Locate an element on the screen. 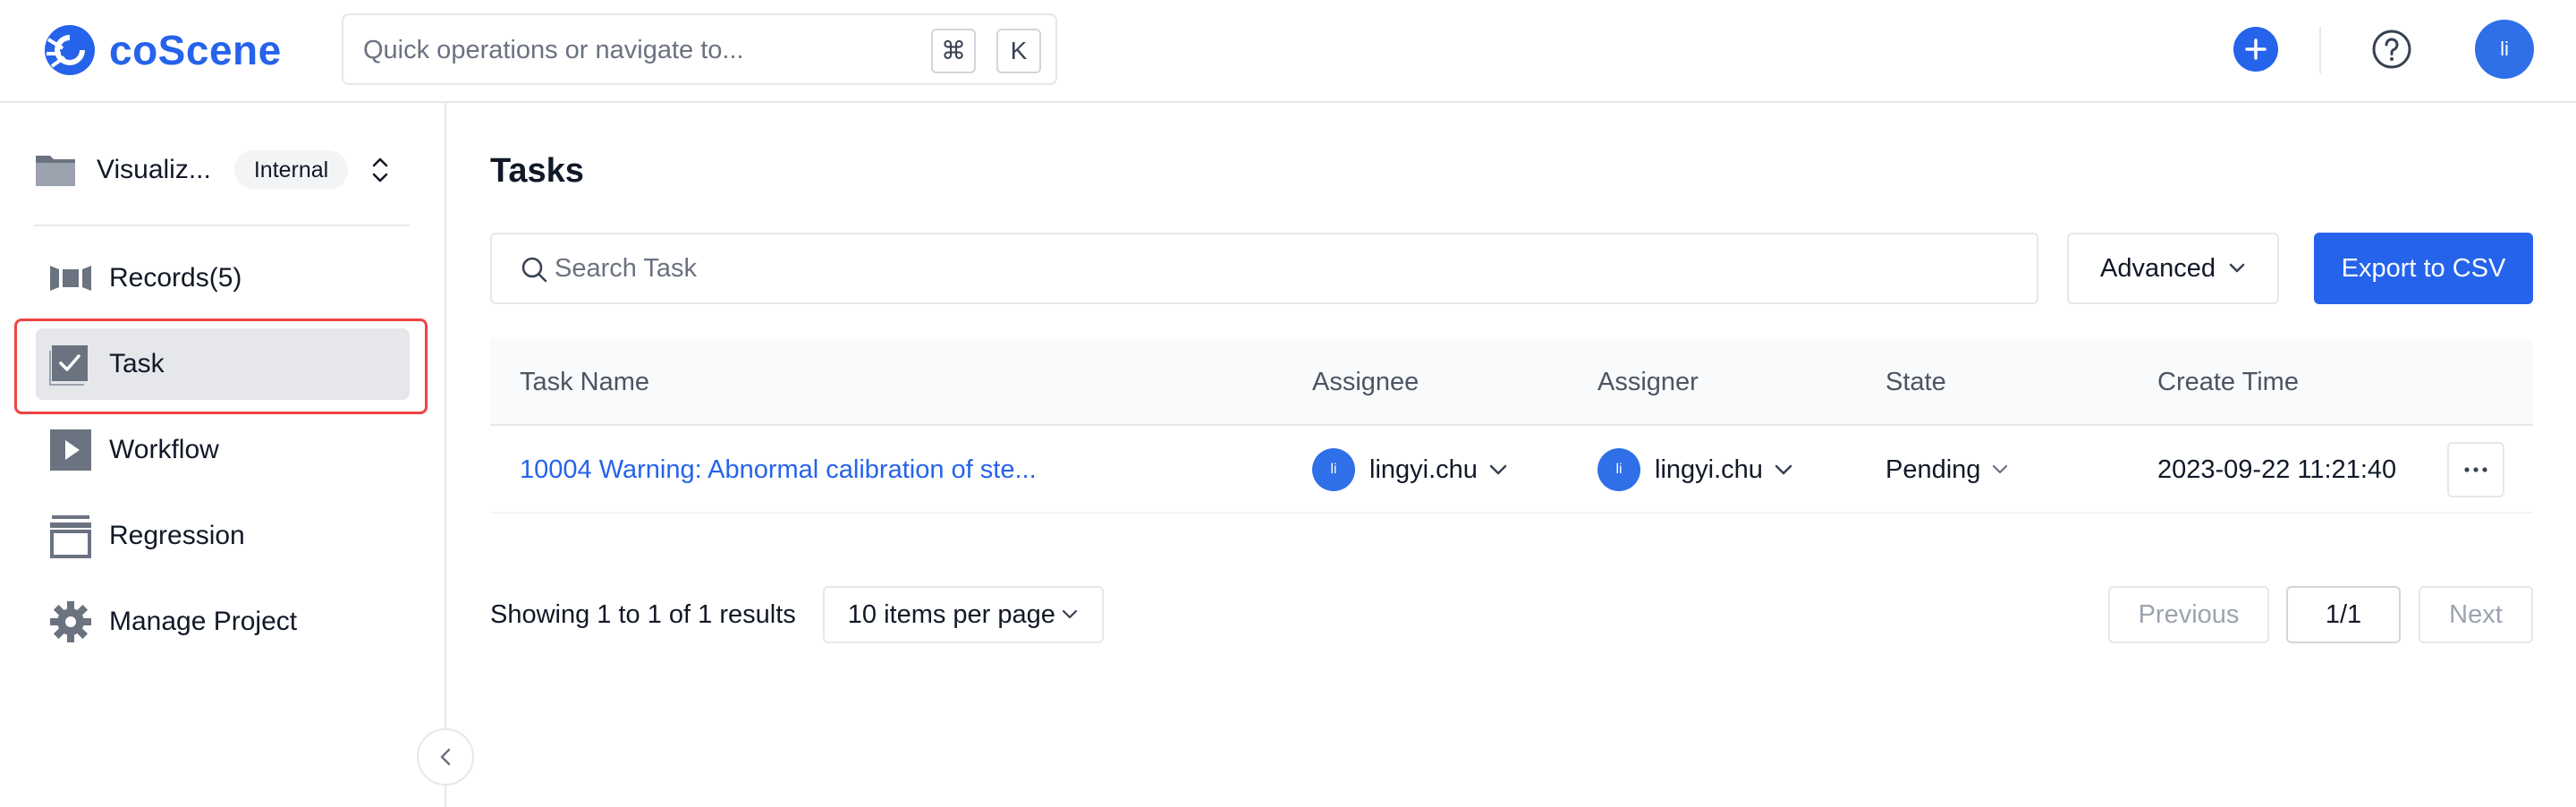 The height and width of the screenshot is (807, 2576). folder-icon is located at coordinates (55, 171).